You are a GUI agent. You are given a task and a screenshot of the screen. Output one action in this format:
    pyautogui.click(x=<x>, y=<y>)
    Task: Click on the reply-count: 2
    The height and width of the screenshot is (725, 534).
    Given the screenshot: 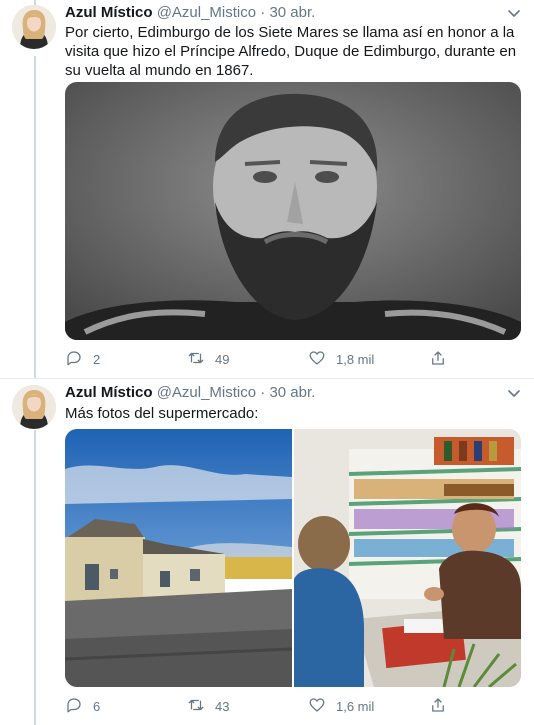 What is the action you would take?
    pyautogui.click(x=97, y=359)
    